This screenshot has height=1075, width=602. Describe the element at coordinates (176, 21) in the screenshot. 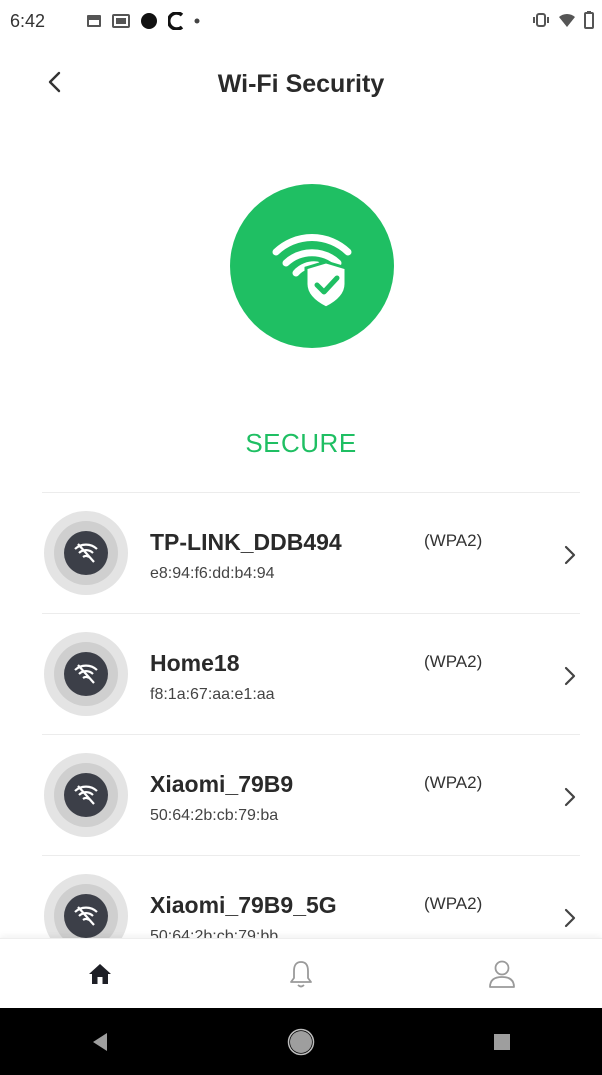

I see `c-icon` at that location.